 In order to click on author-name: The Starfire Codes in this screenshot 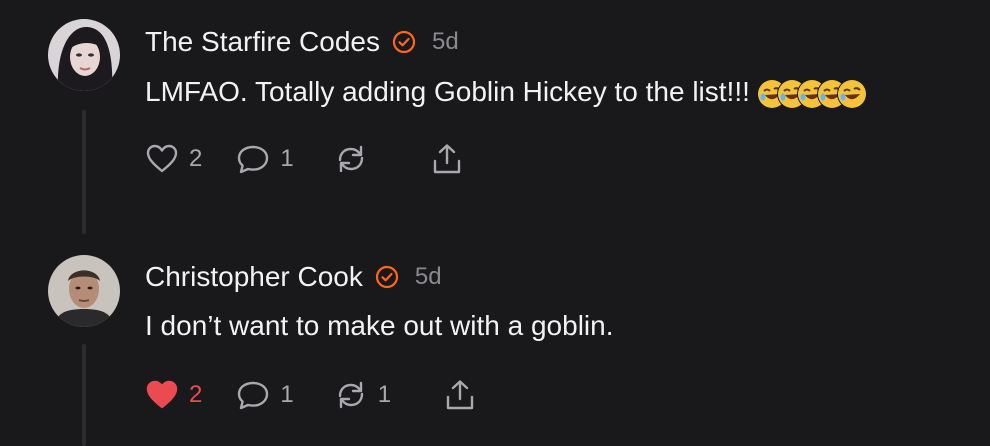, I will do `click(262, 42)`.